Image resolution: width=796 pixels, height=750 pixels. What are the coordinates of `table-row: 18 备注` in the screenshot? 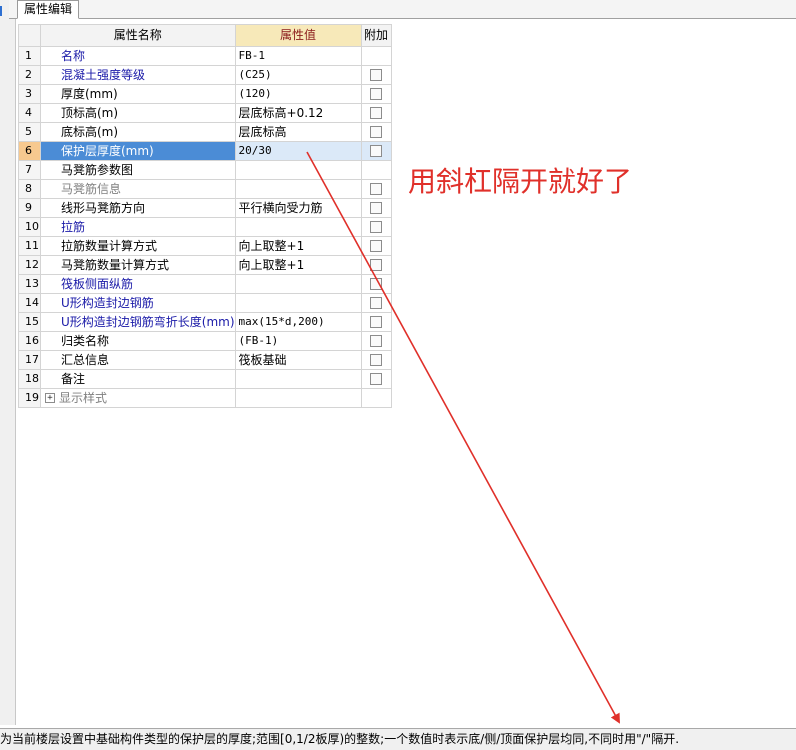 It's located at (205, 379).